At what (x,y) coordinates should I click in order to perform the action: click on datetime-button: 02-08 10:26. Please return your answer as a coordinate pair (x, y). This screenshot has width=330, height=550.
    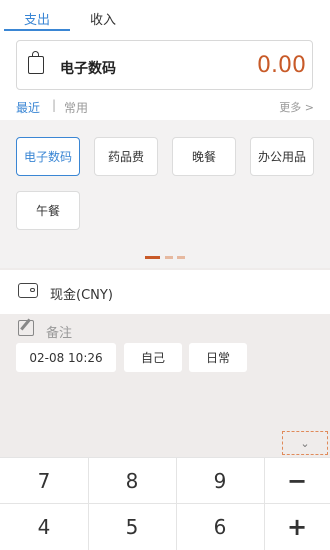
    Looking at the image, I should click on (66, 357).